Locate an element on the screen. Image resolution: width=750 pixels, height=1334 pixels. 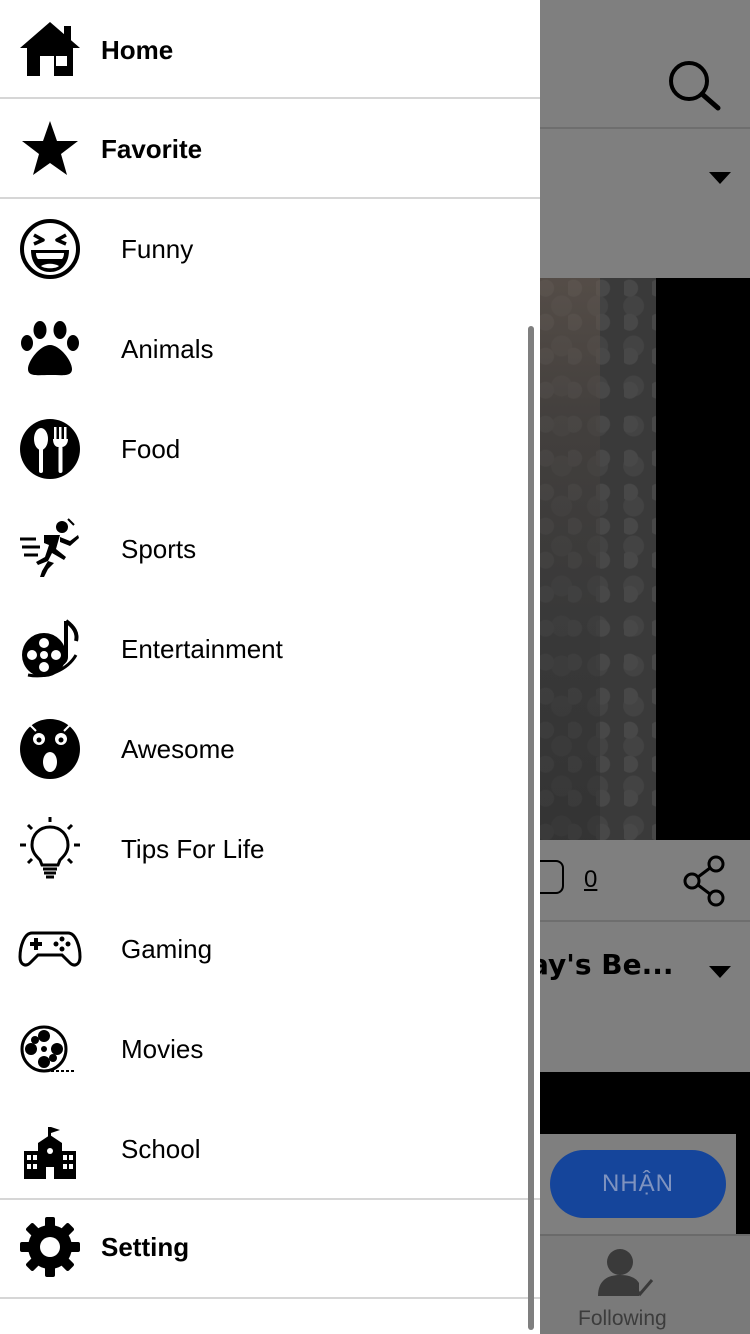
drawer-item-label: Sports is located at coordinates (159, 548).